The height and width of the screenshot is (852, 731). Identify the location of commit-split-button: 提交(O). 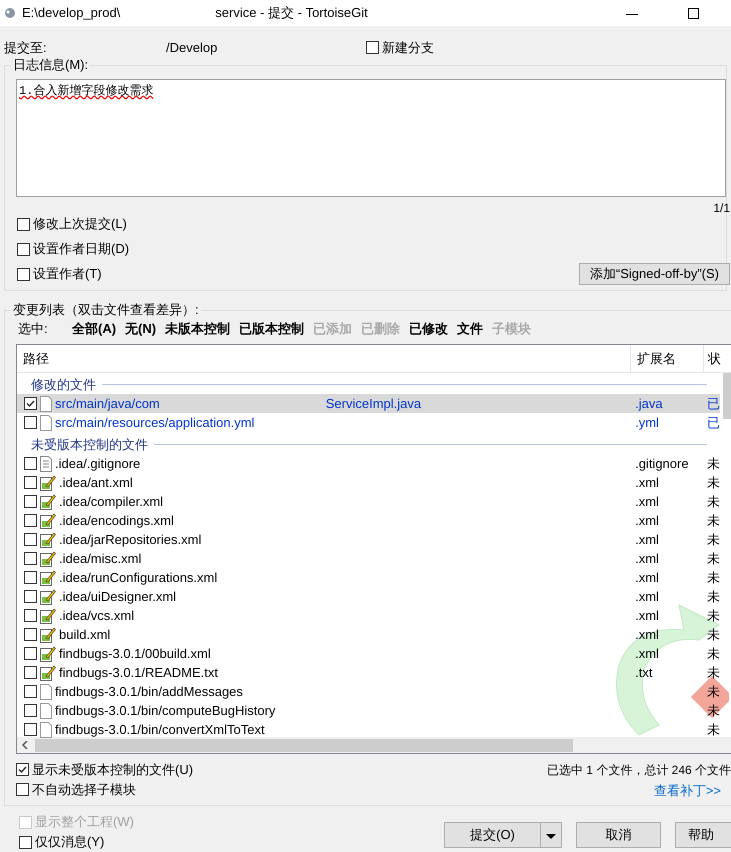
(503, 835).